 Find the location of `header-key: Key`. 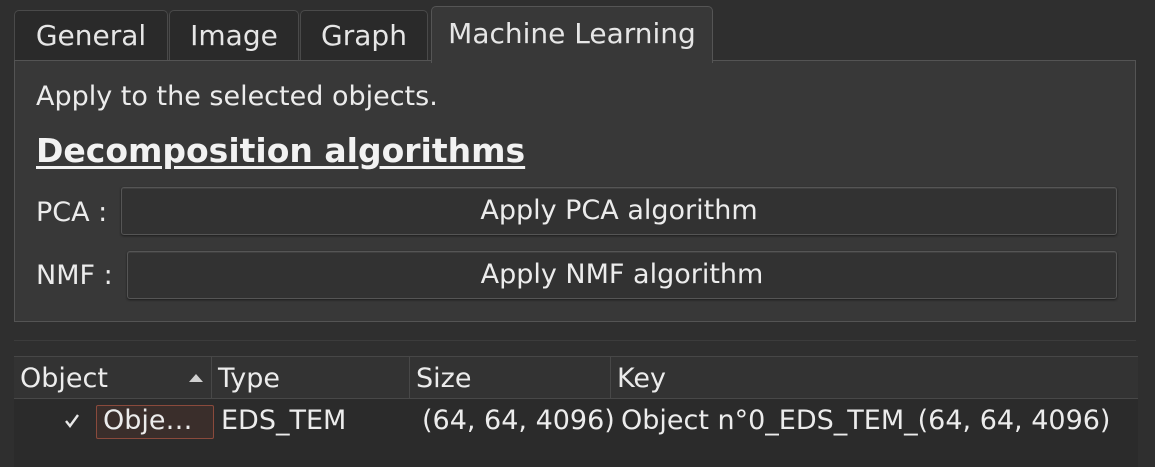

header-key: Key is located at coordinates (874, 378).